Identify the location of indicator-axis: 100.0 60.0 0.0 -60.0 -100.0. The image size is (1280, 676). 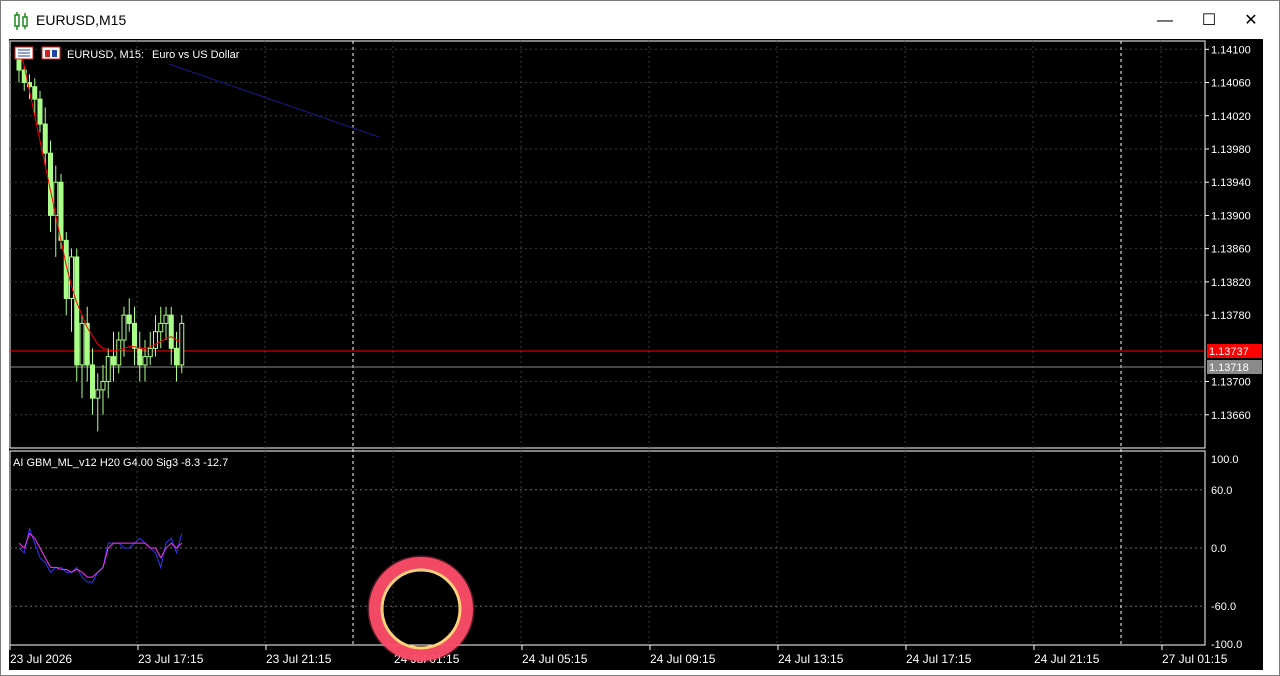
(1226, 552).